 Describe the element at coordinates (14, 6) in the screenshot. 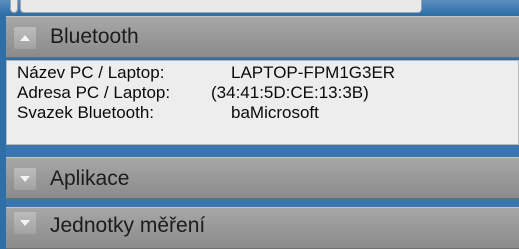

I see `window-edge` at that location.